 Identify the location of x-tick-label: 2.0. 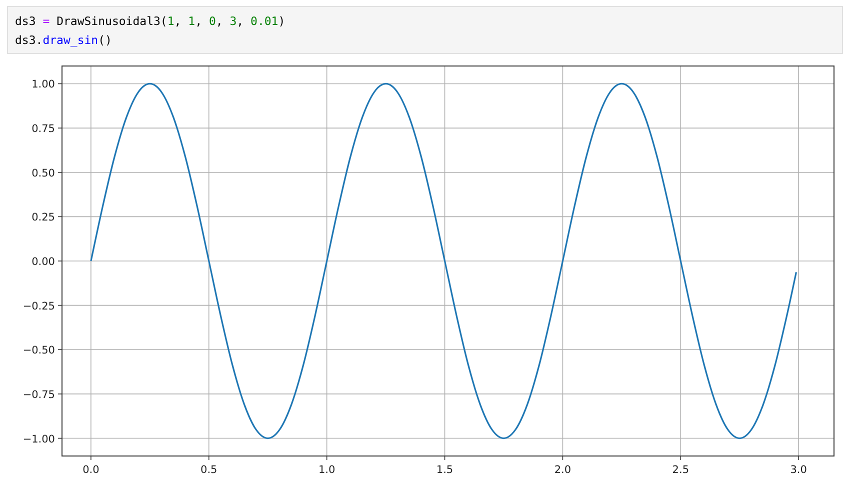
(563, 470).